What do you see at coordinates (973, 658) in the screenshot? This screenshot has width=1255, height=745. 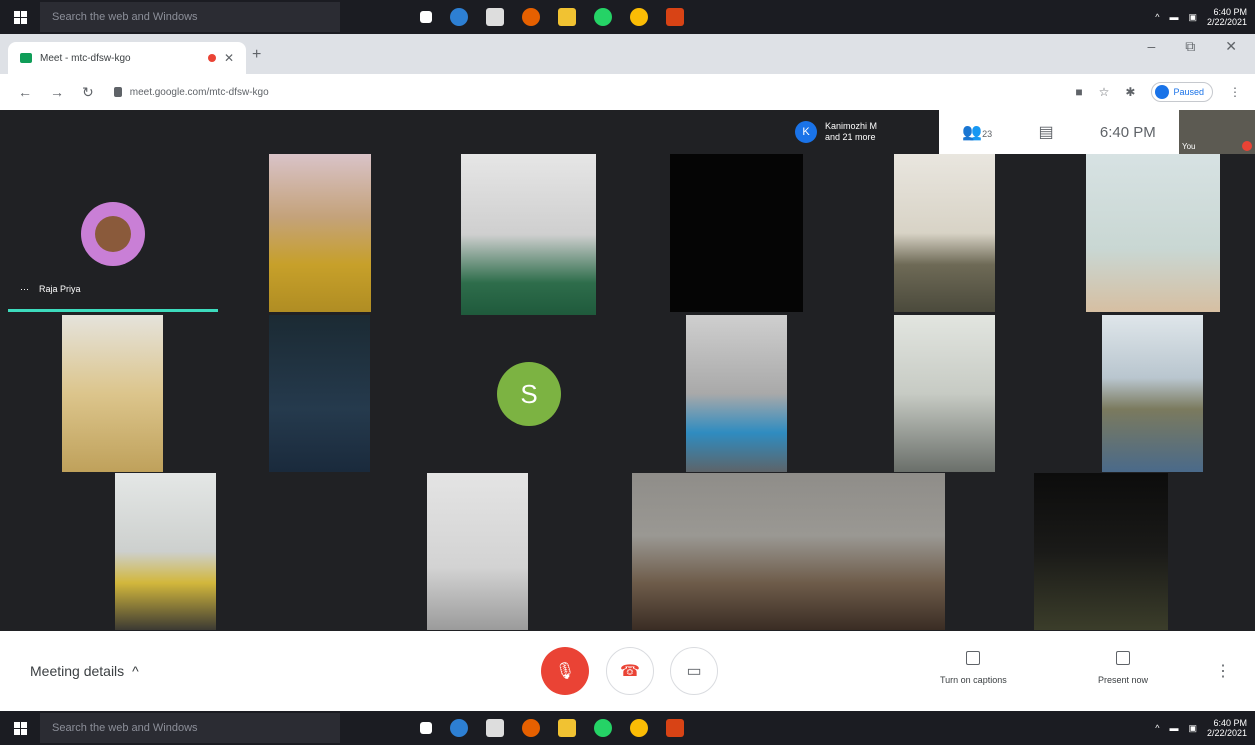 I see `captions-icon` at bounding box center [973, 658].